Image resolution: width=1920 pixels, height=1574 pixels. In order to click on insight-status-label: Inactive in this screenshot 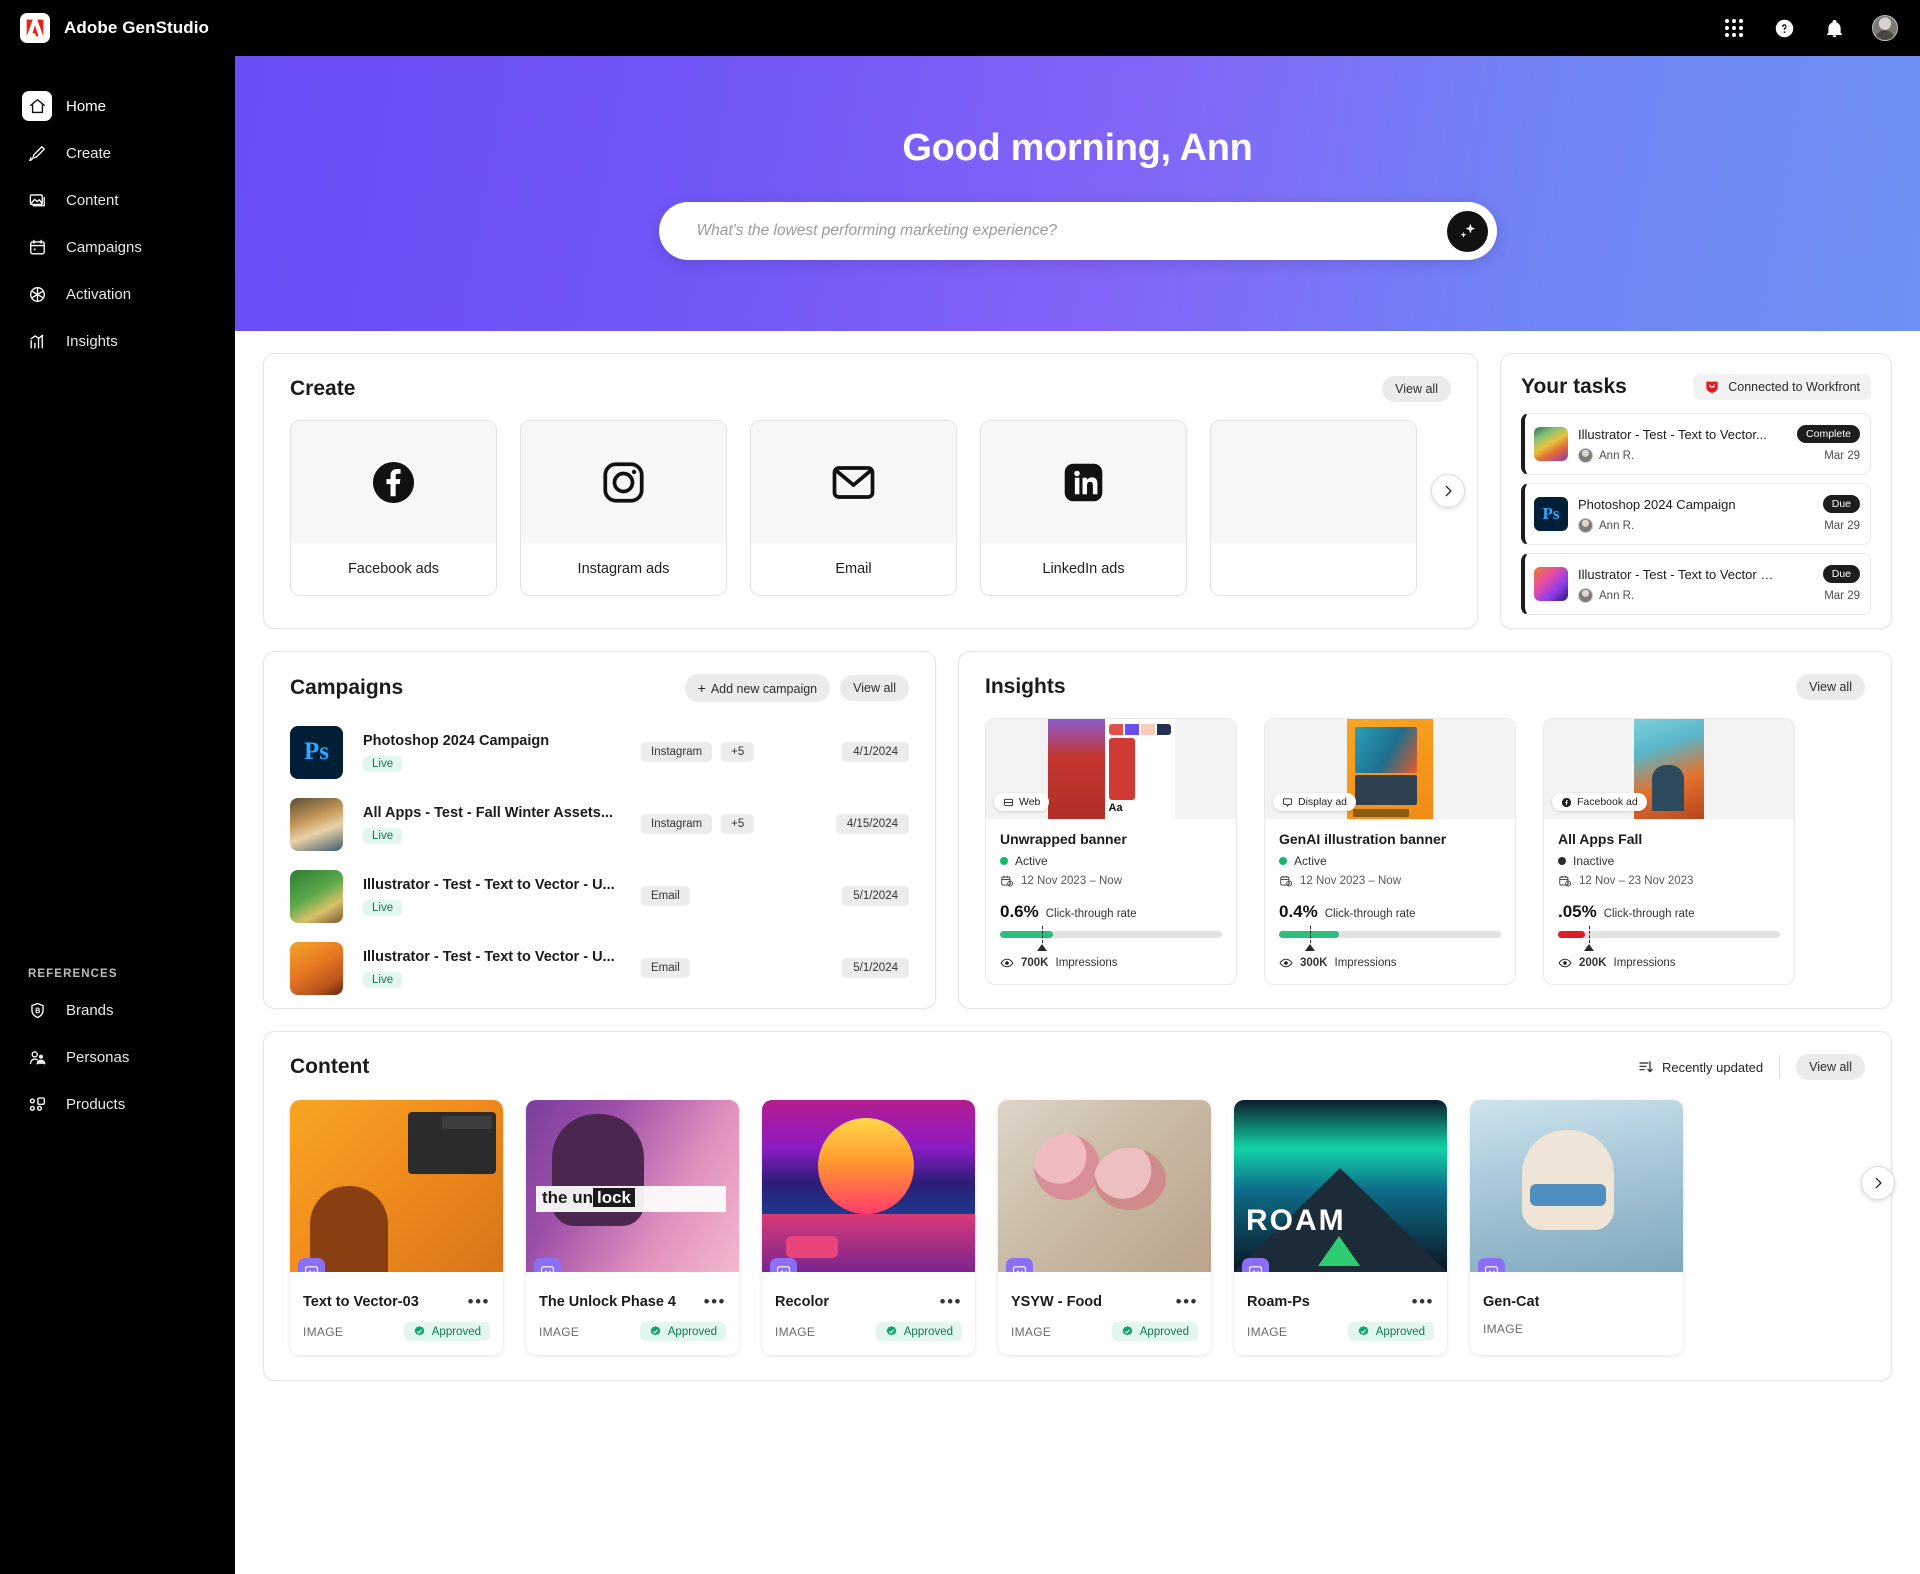, I will do `click(1594, 861)`.